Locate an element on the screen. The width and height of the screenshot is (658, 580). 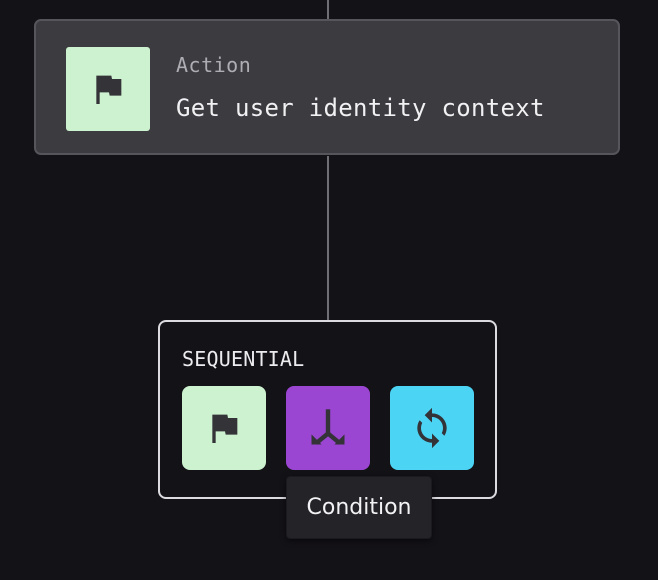
merge-arrows-icon is located at coordinates (328, 428).